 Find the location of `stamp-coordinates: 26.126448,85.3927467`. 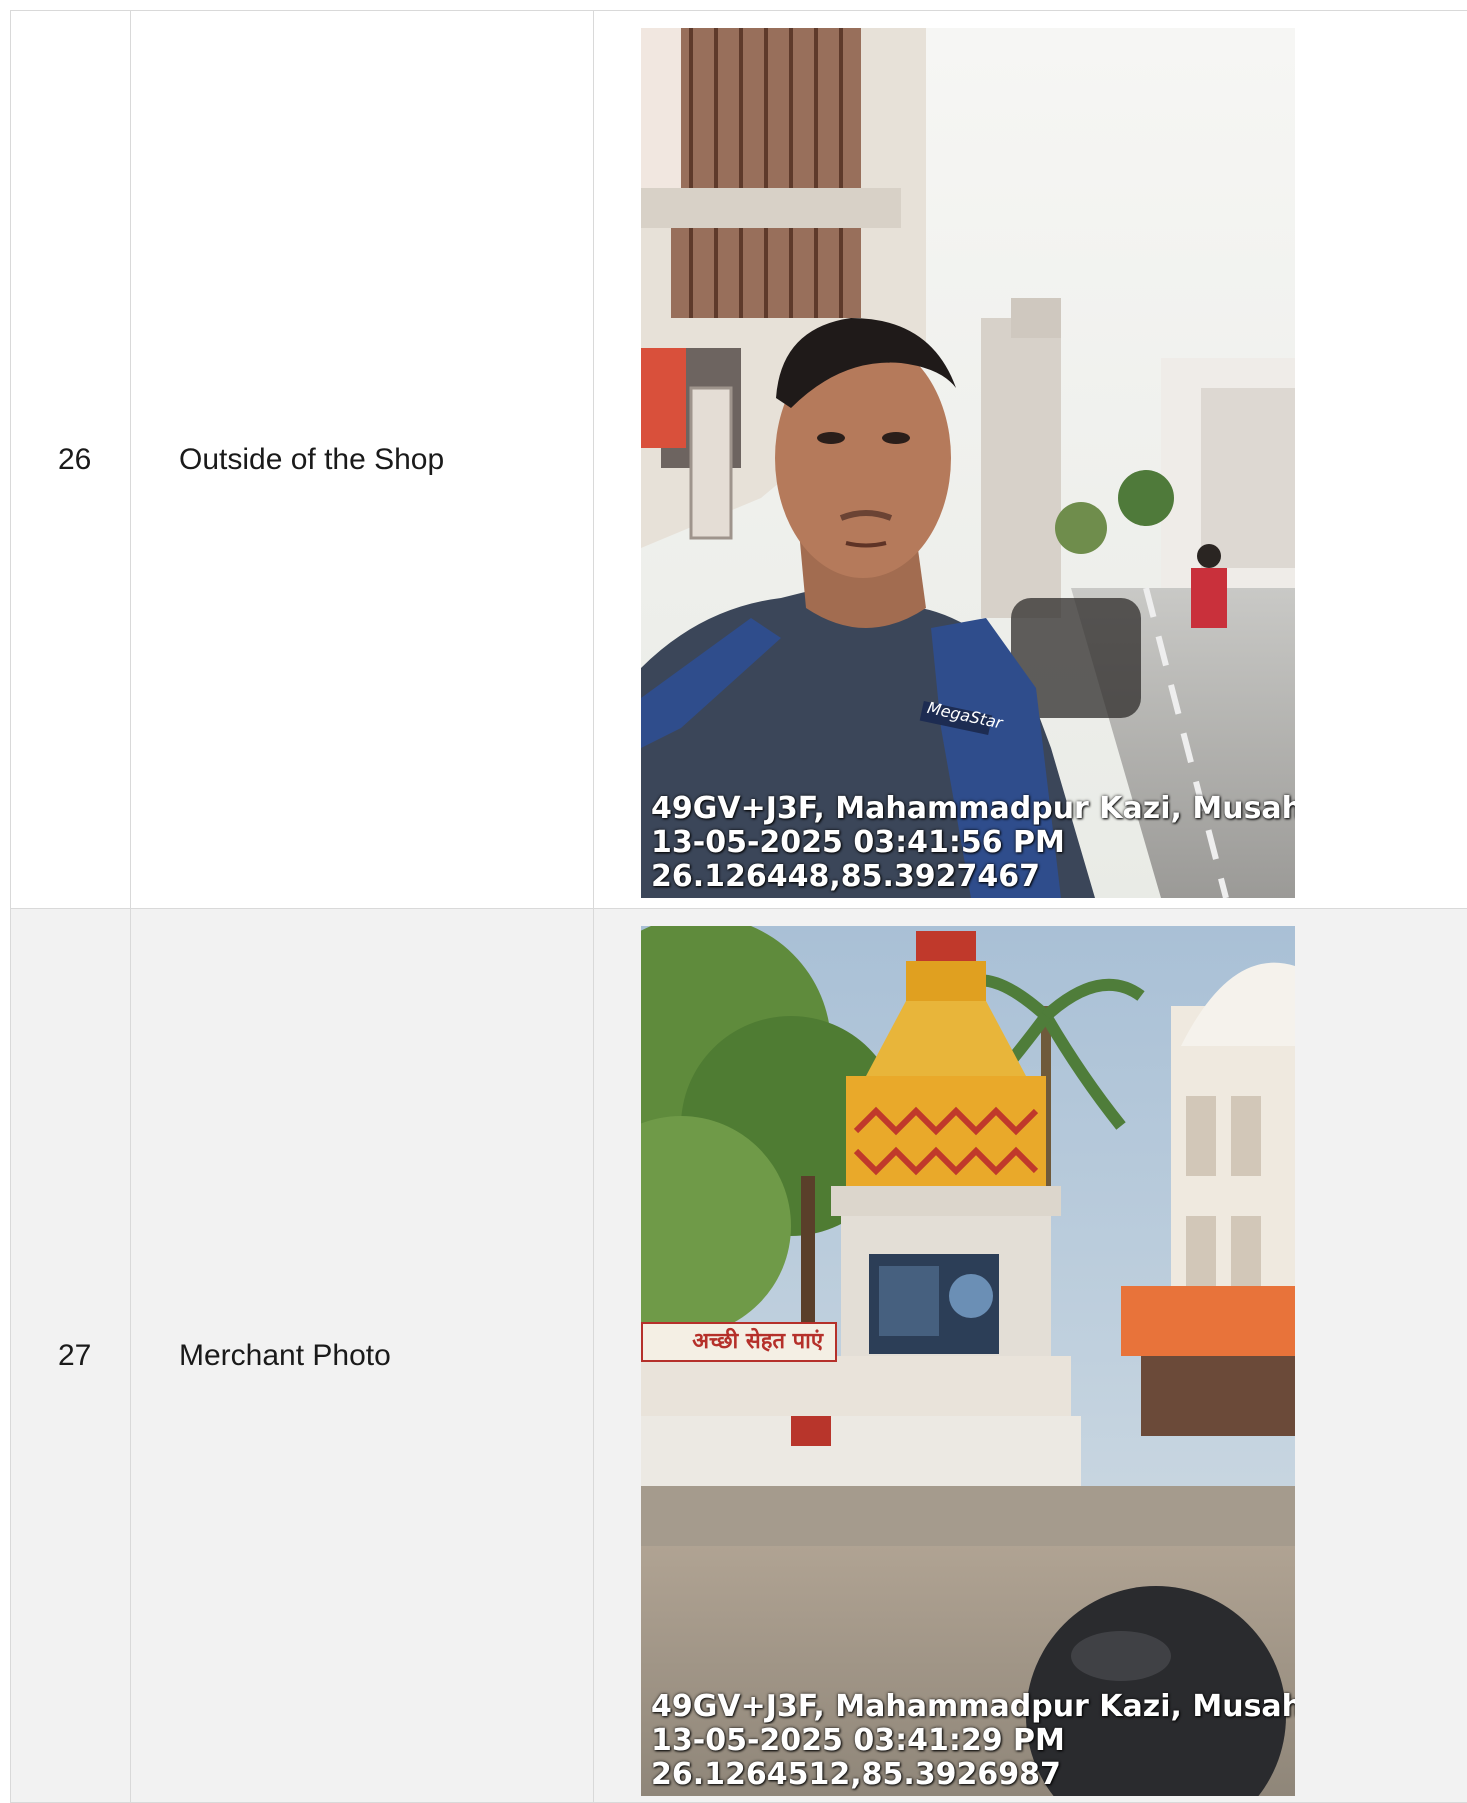

stamp-coordinates: 26.126448,85.3927467 is located at coordinates (973, 877).